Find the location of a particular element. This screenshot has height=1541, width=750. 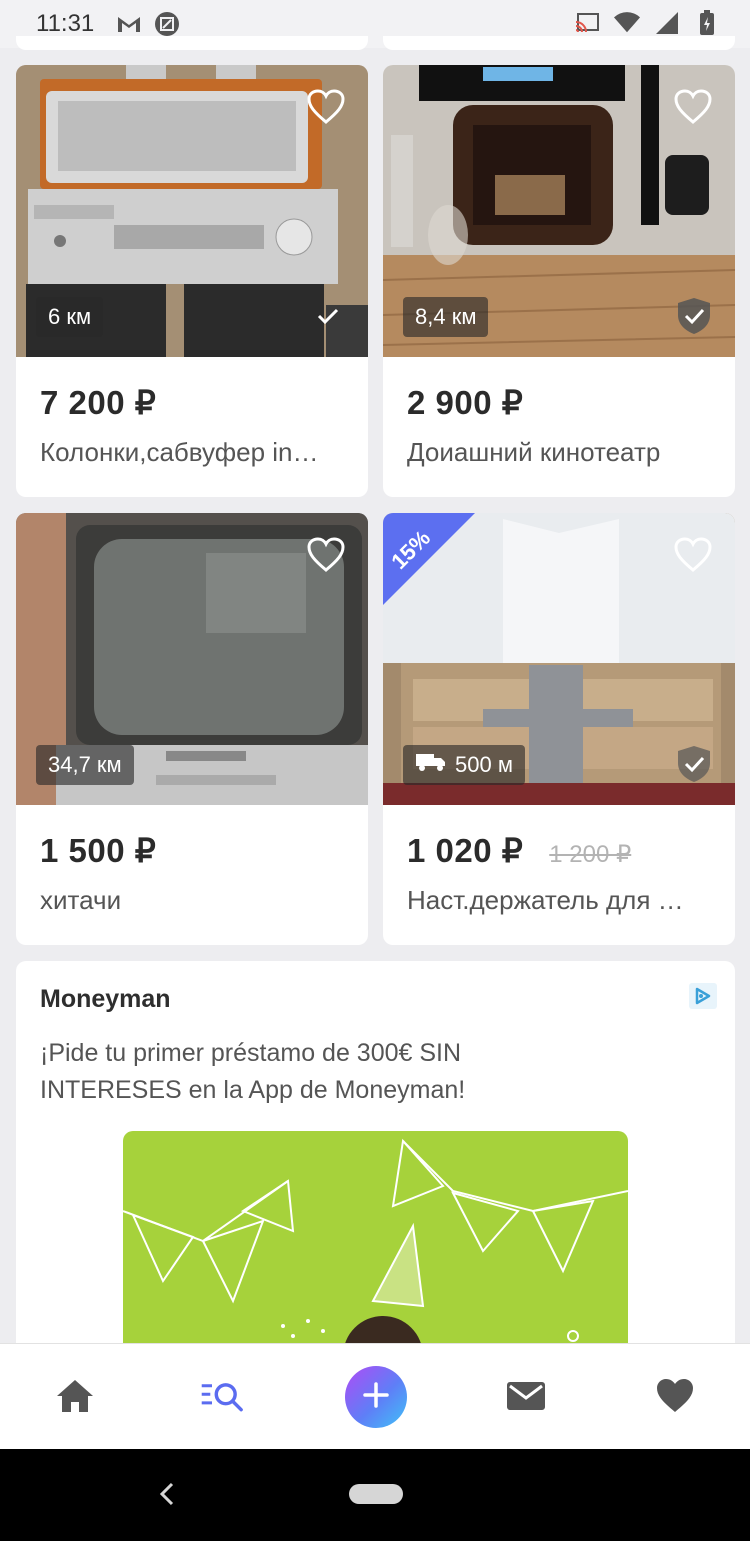

listing-card: 8,4 км 2 900 ₽ Доиашний кинотеатр is located at coordinates (559, 281).